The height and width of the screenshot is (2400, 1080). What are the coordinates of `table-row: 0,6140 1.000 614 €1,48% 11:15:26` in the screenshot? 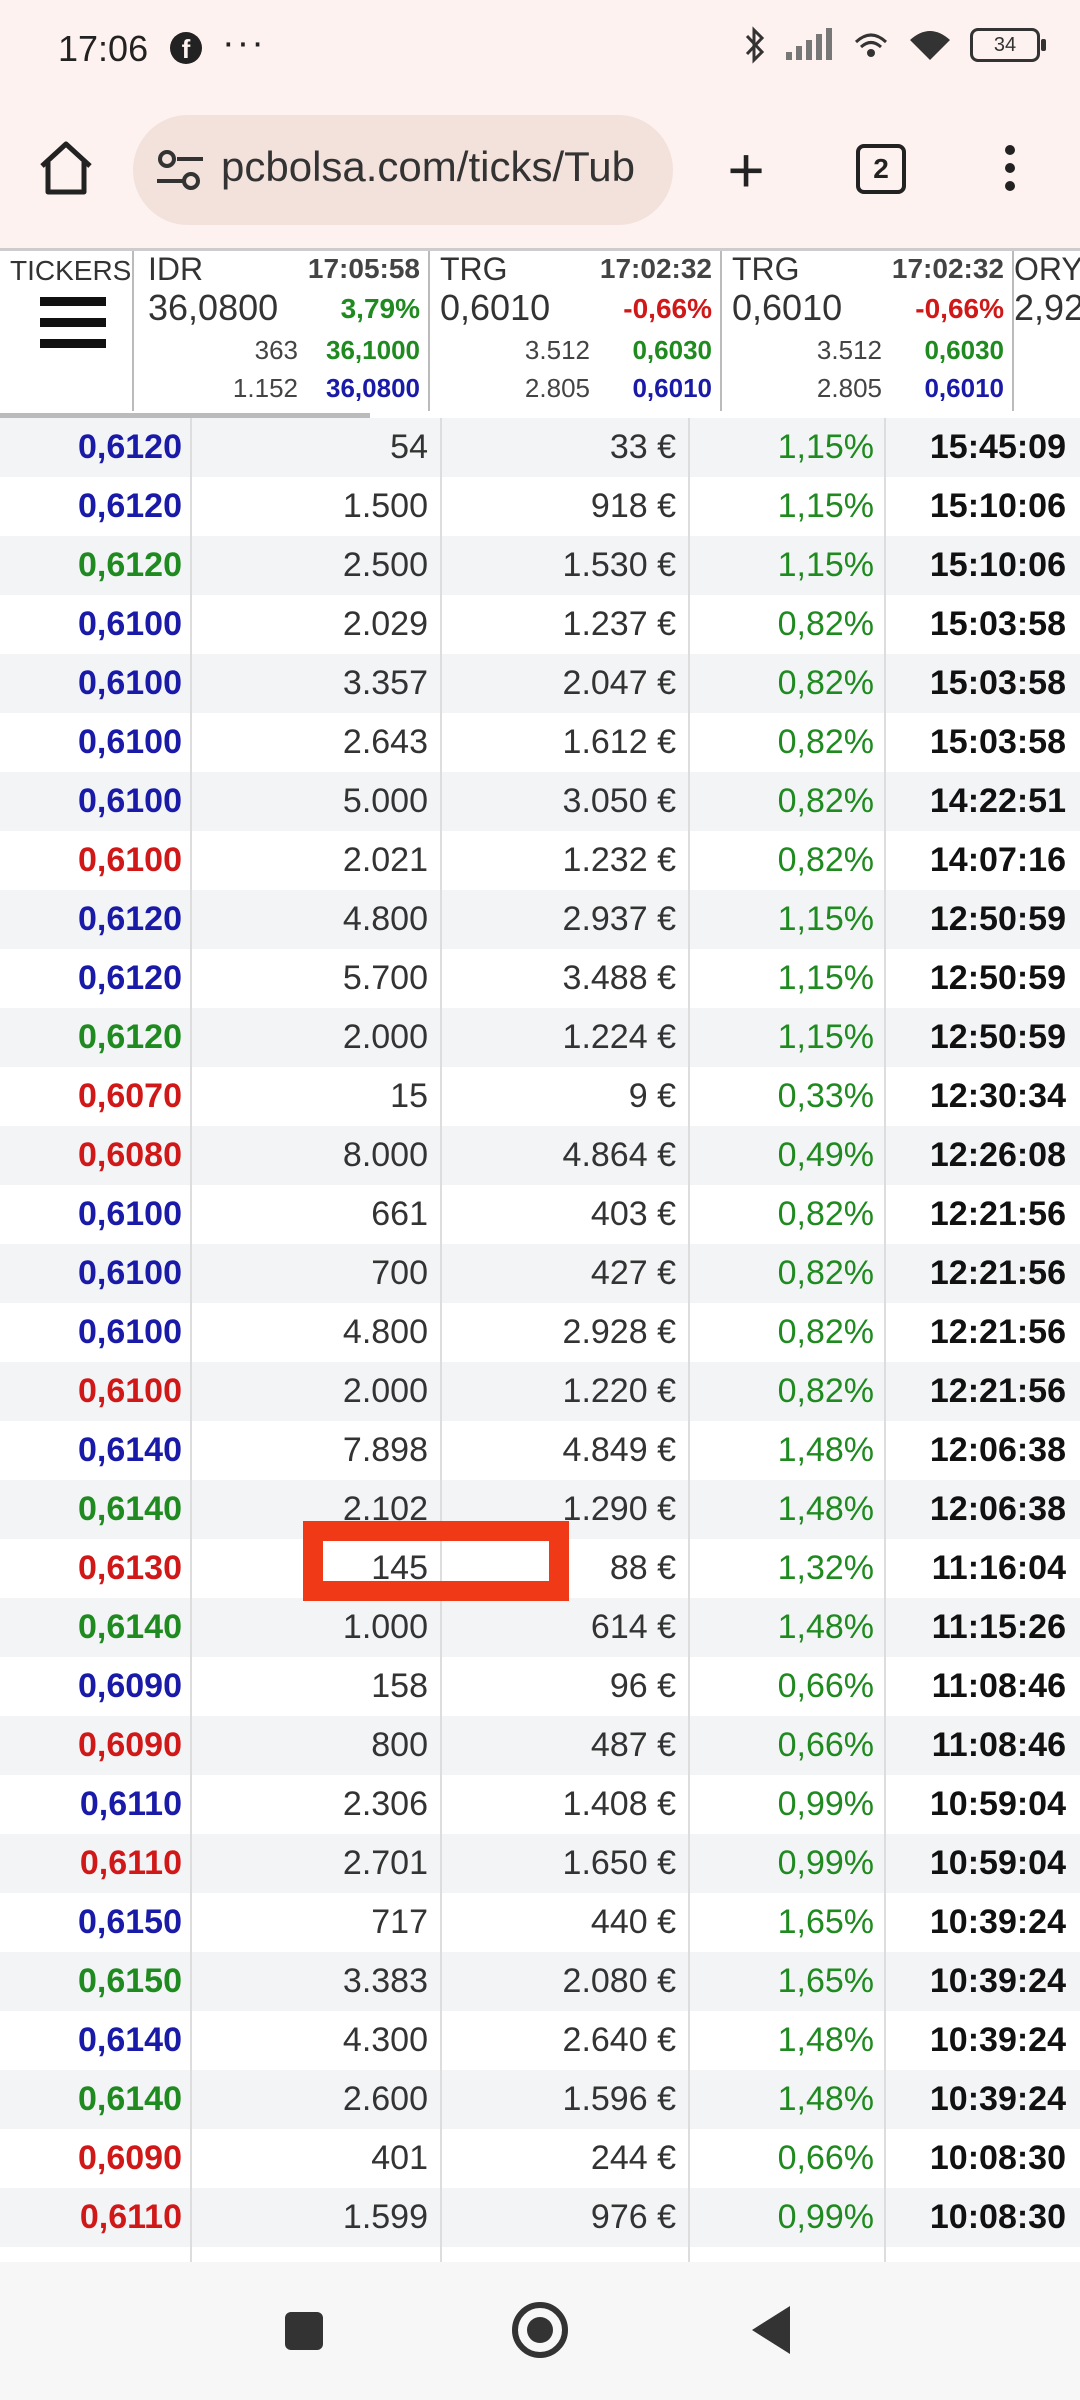 It's located at (540, 1627).